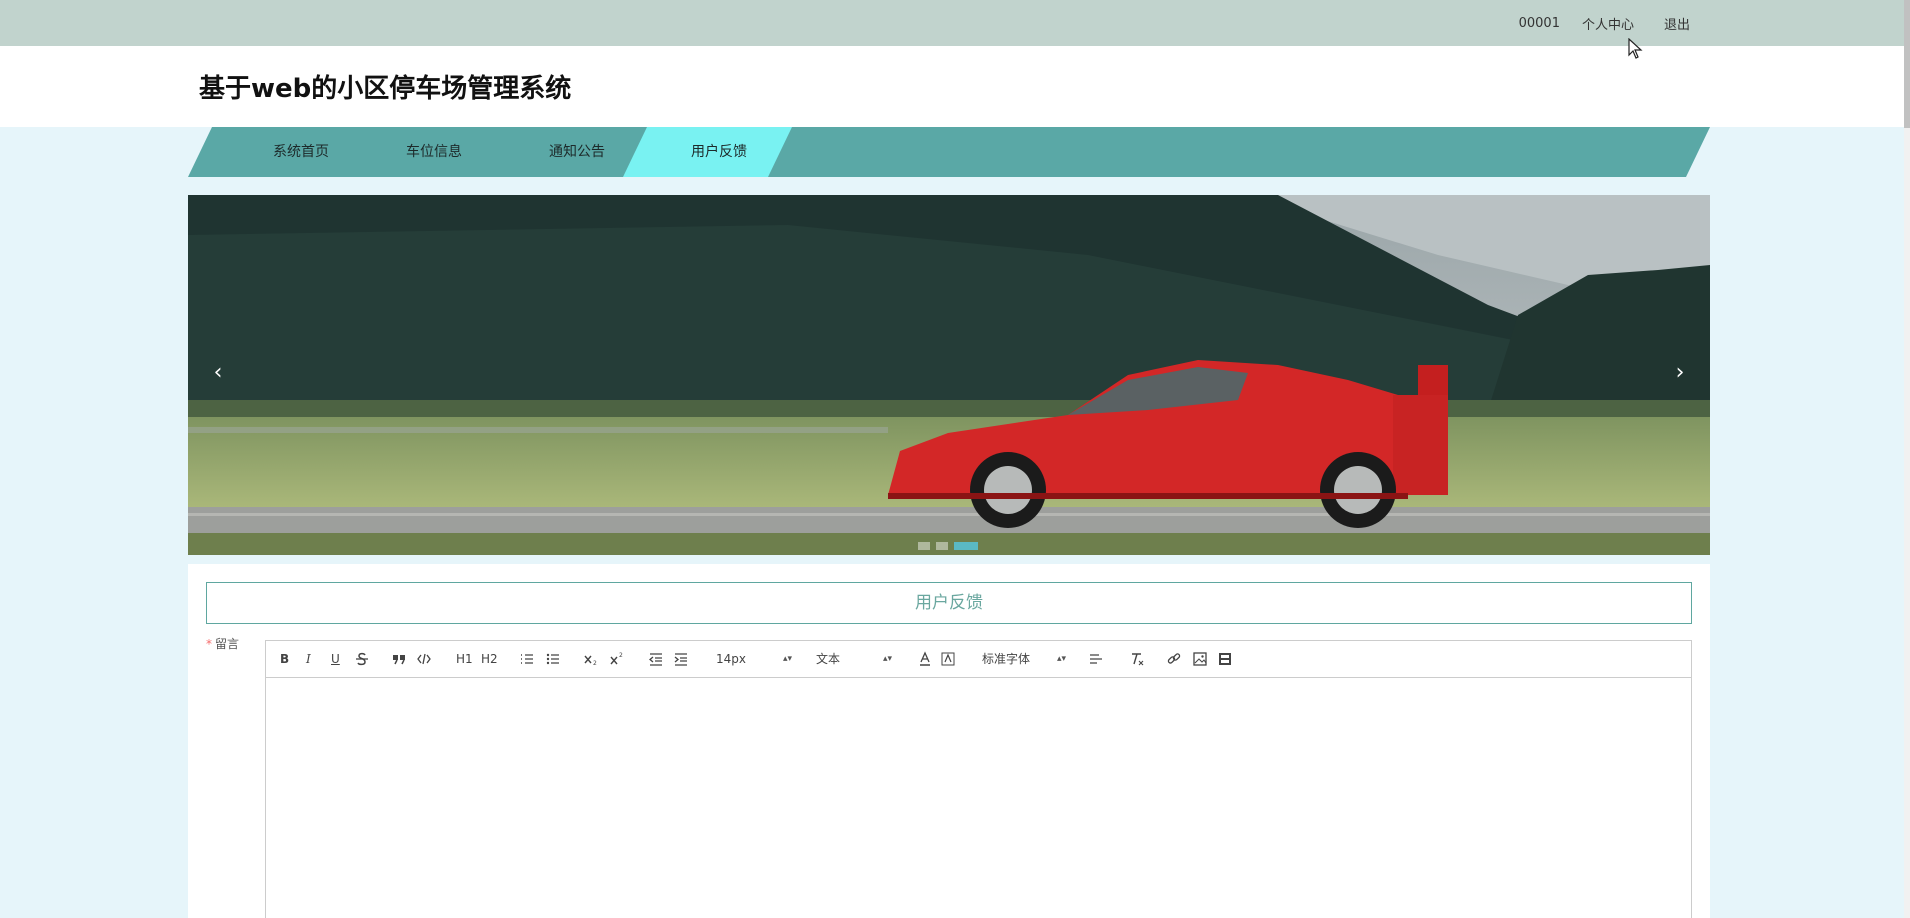  I want to click on banner-dot-active, so click(966, 546).